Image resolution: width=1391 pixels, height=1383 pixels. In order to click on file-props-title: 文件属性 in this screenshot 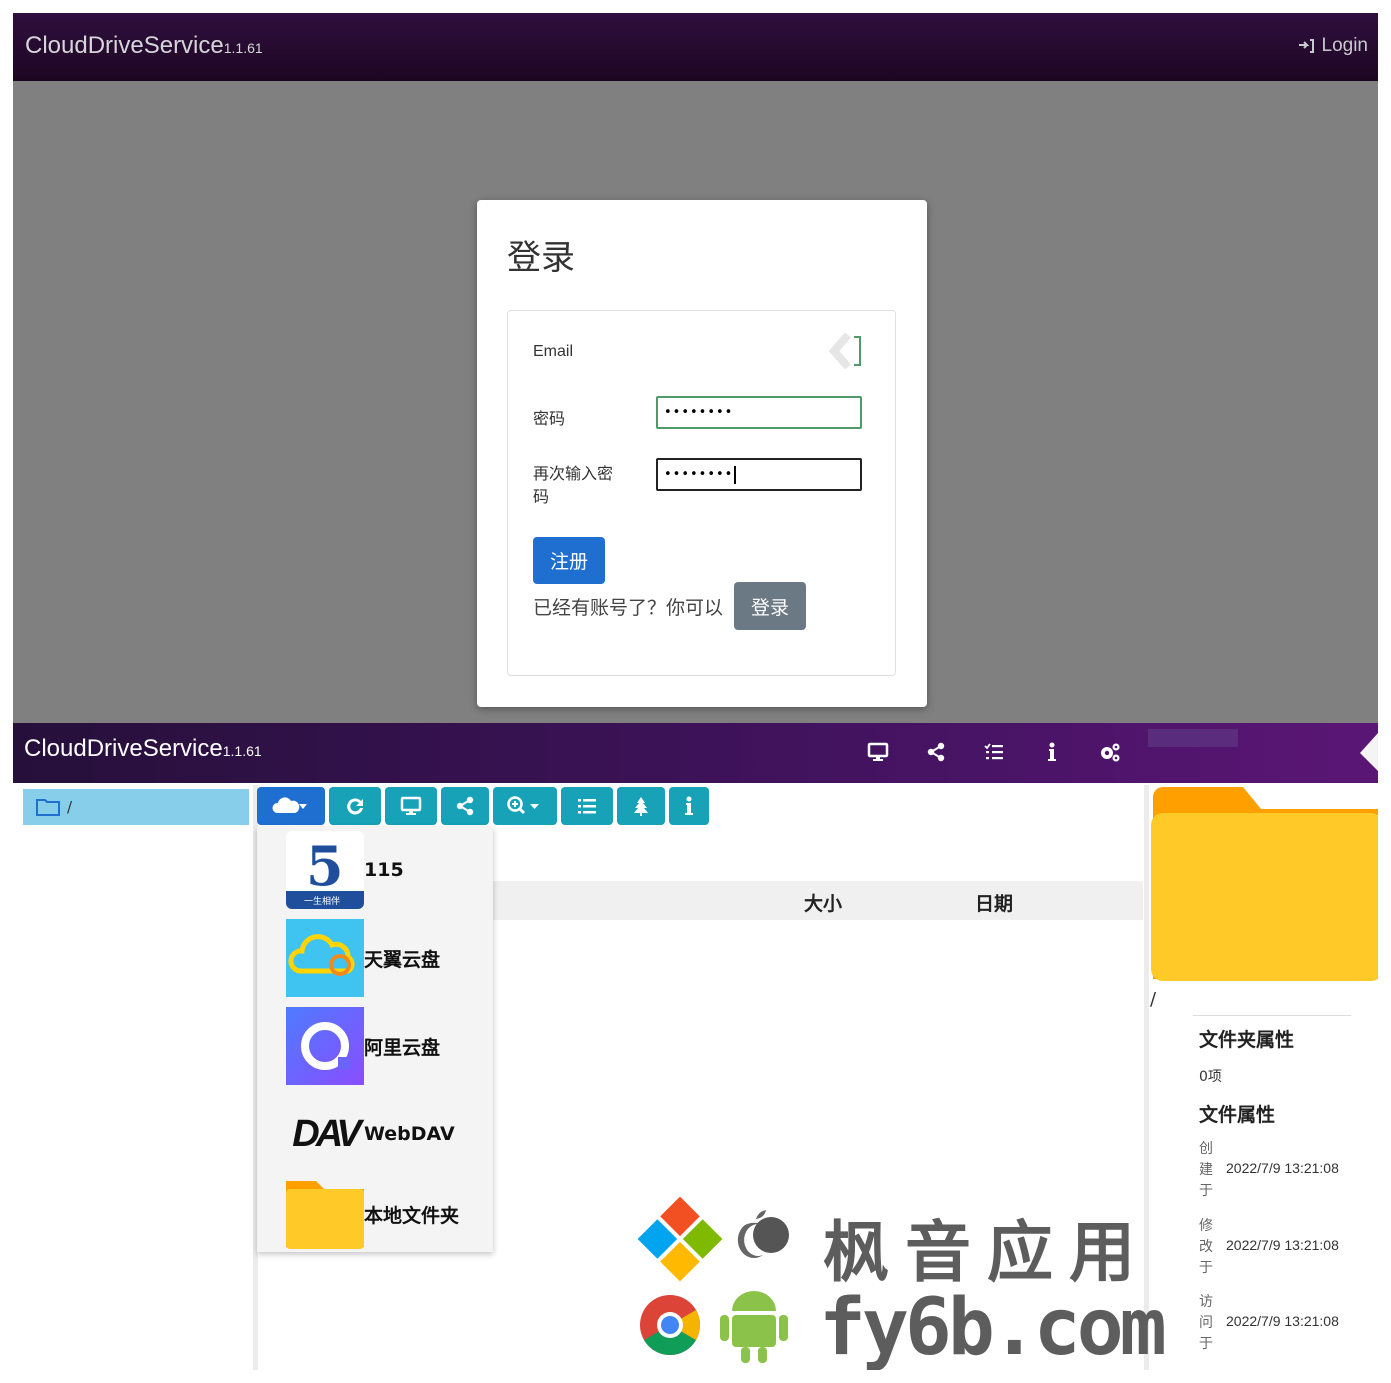, I will do `click(1237, 1115)`.